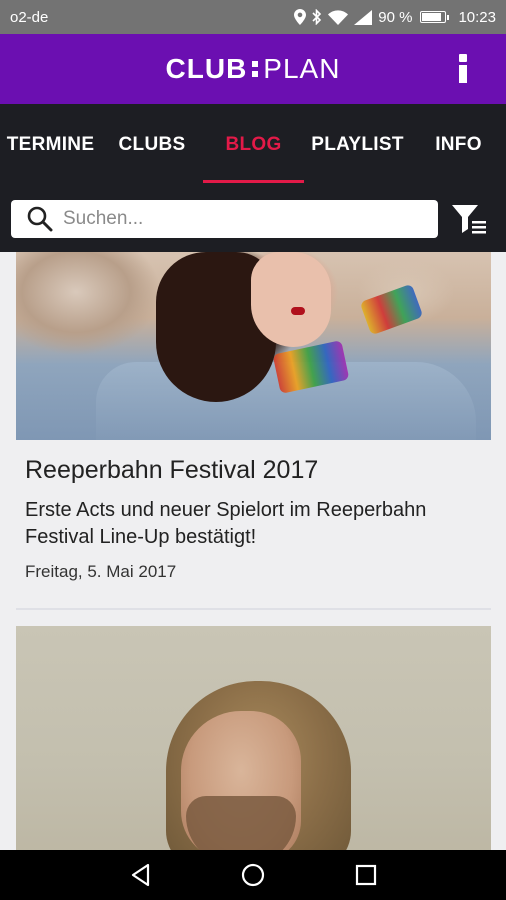  I want to click on clock: 10:23, so click(477, 17).